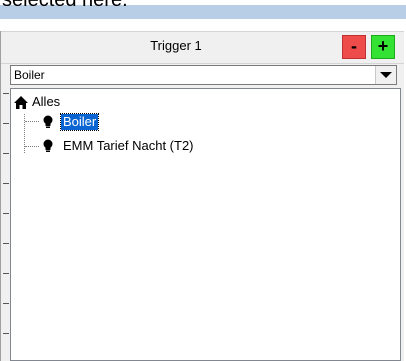  I want to click on device-combobox: Boiler, so click(203, 75).